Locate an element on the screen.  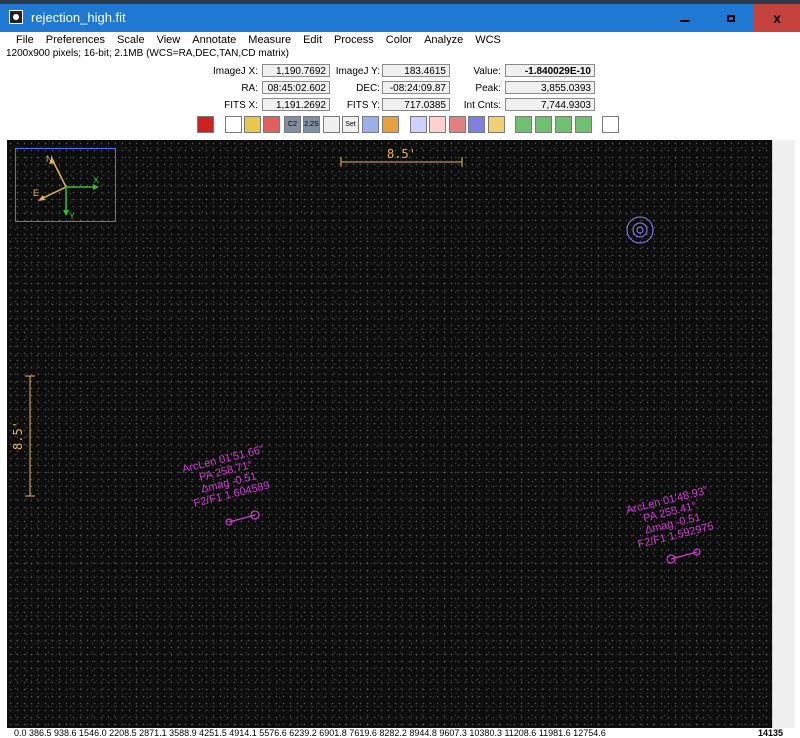
menu-wcs: WCS is located at coordinates (488, 40).